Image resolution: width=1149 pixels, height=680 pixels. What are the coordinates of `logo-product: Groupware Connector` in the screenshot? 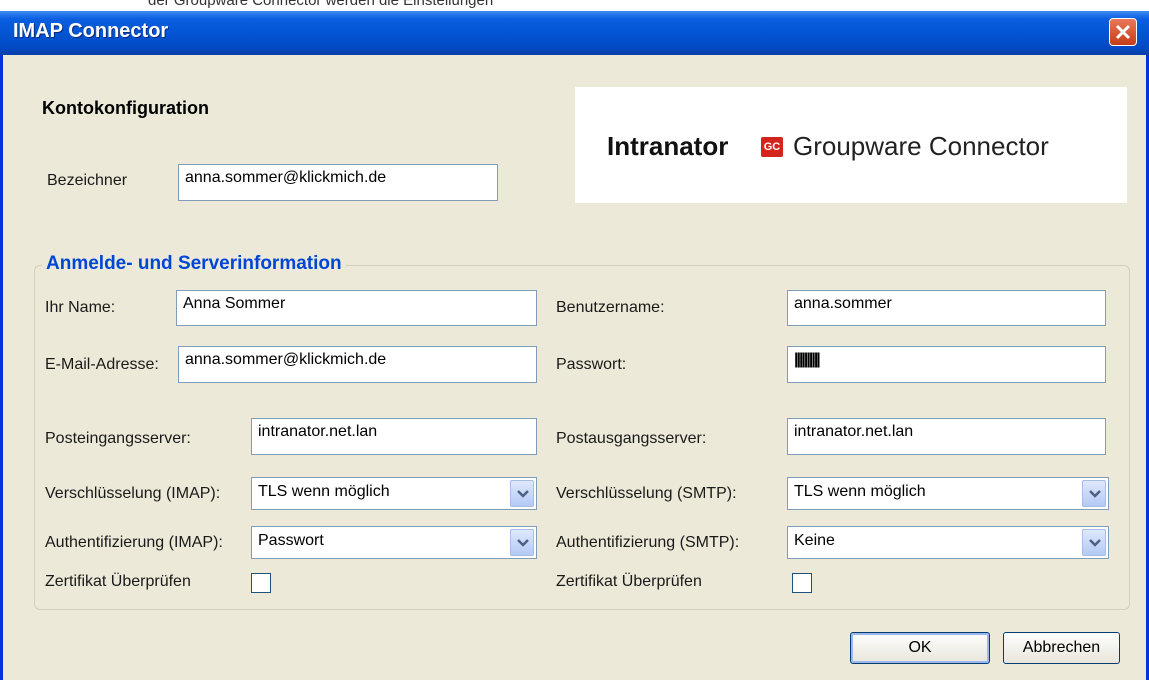 It's located at (921, 146).